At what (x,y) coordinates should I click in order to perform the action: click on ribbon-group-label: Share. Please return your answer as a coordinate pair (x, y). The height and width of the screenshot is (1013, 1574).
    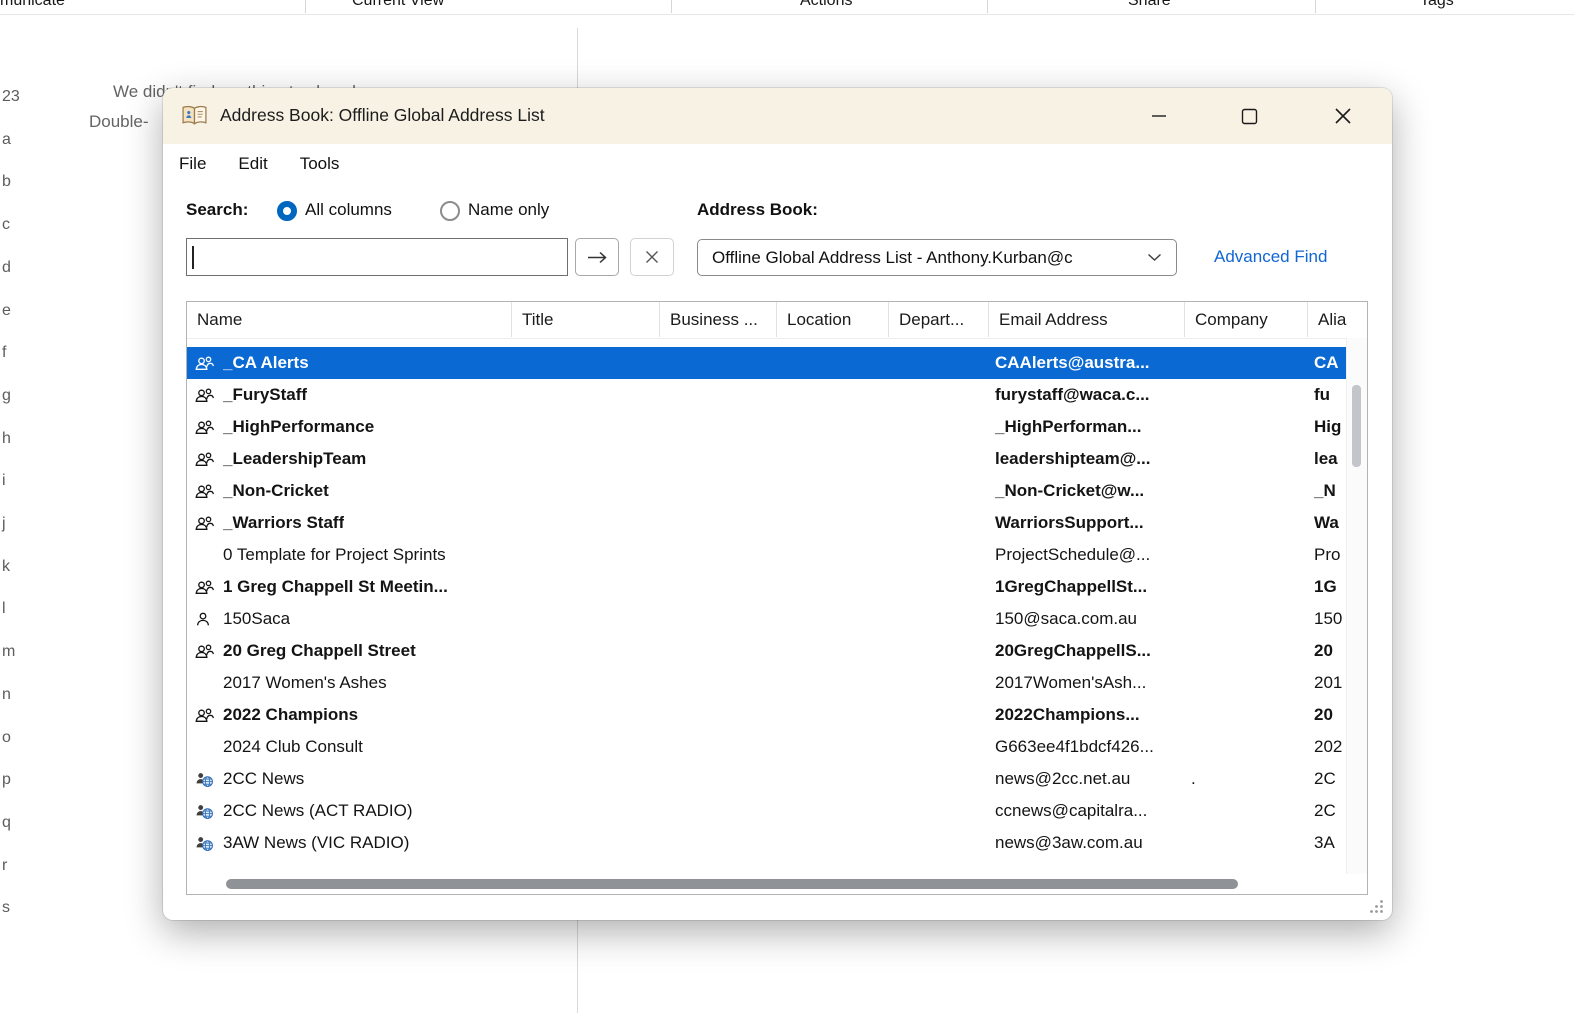
    Looking at the image, I should click on (1149, 4).